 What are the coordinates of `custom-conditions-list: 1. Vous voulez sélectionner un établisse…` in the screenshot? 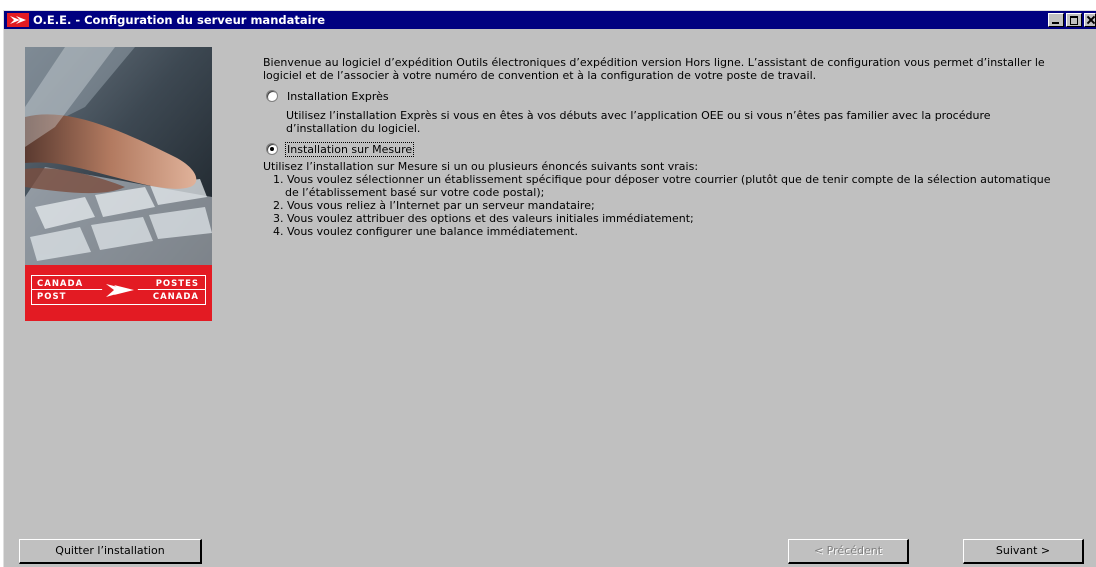 It's located at (663, 205).